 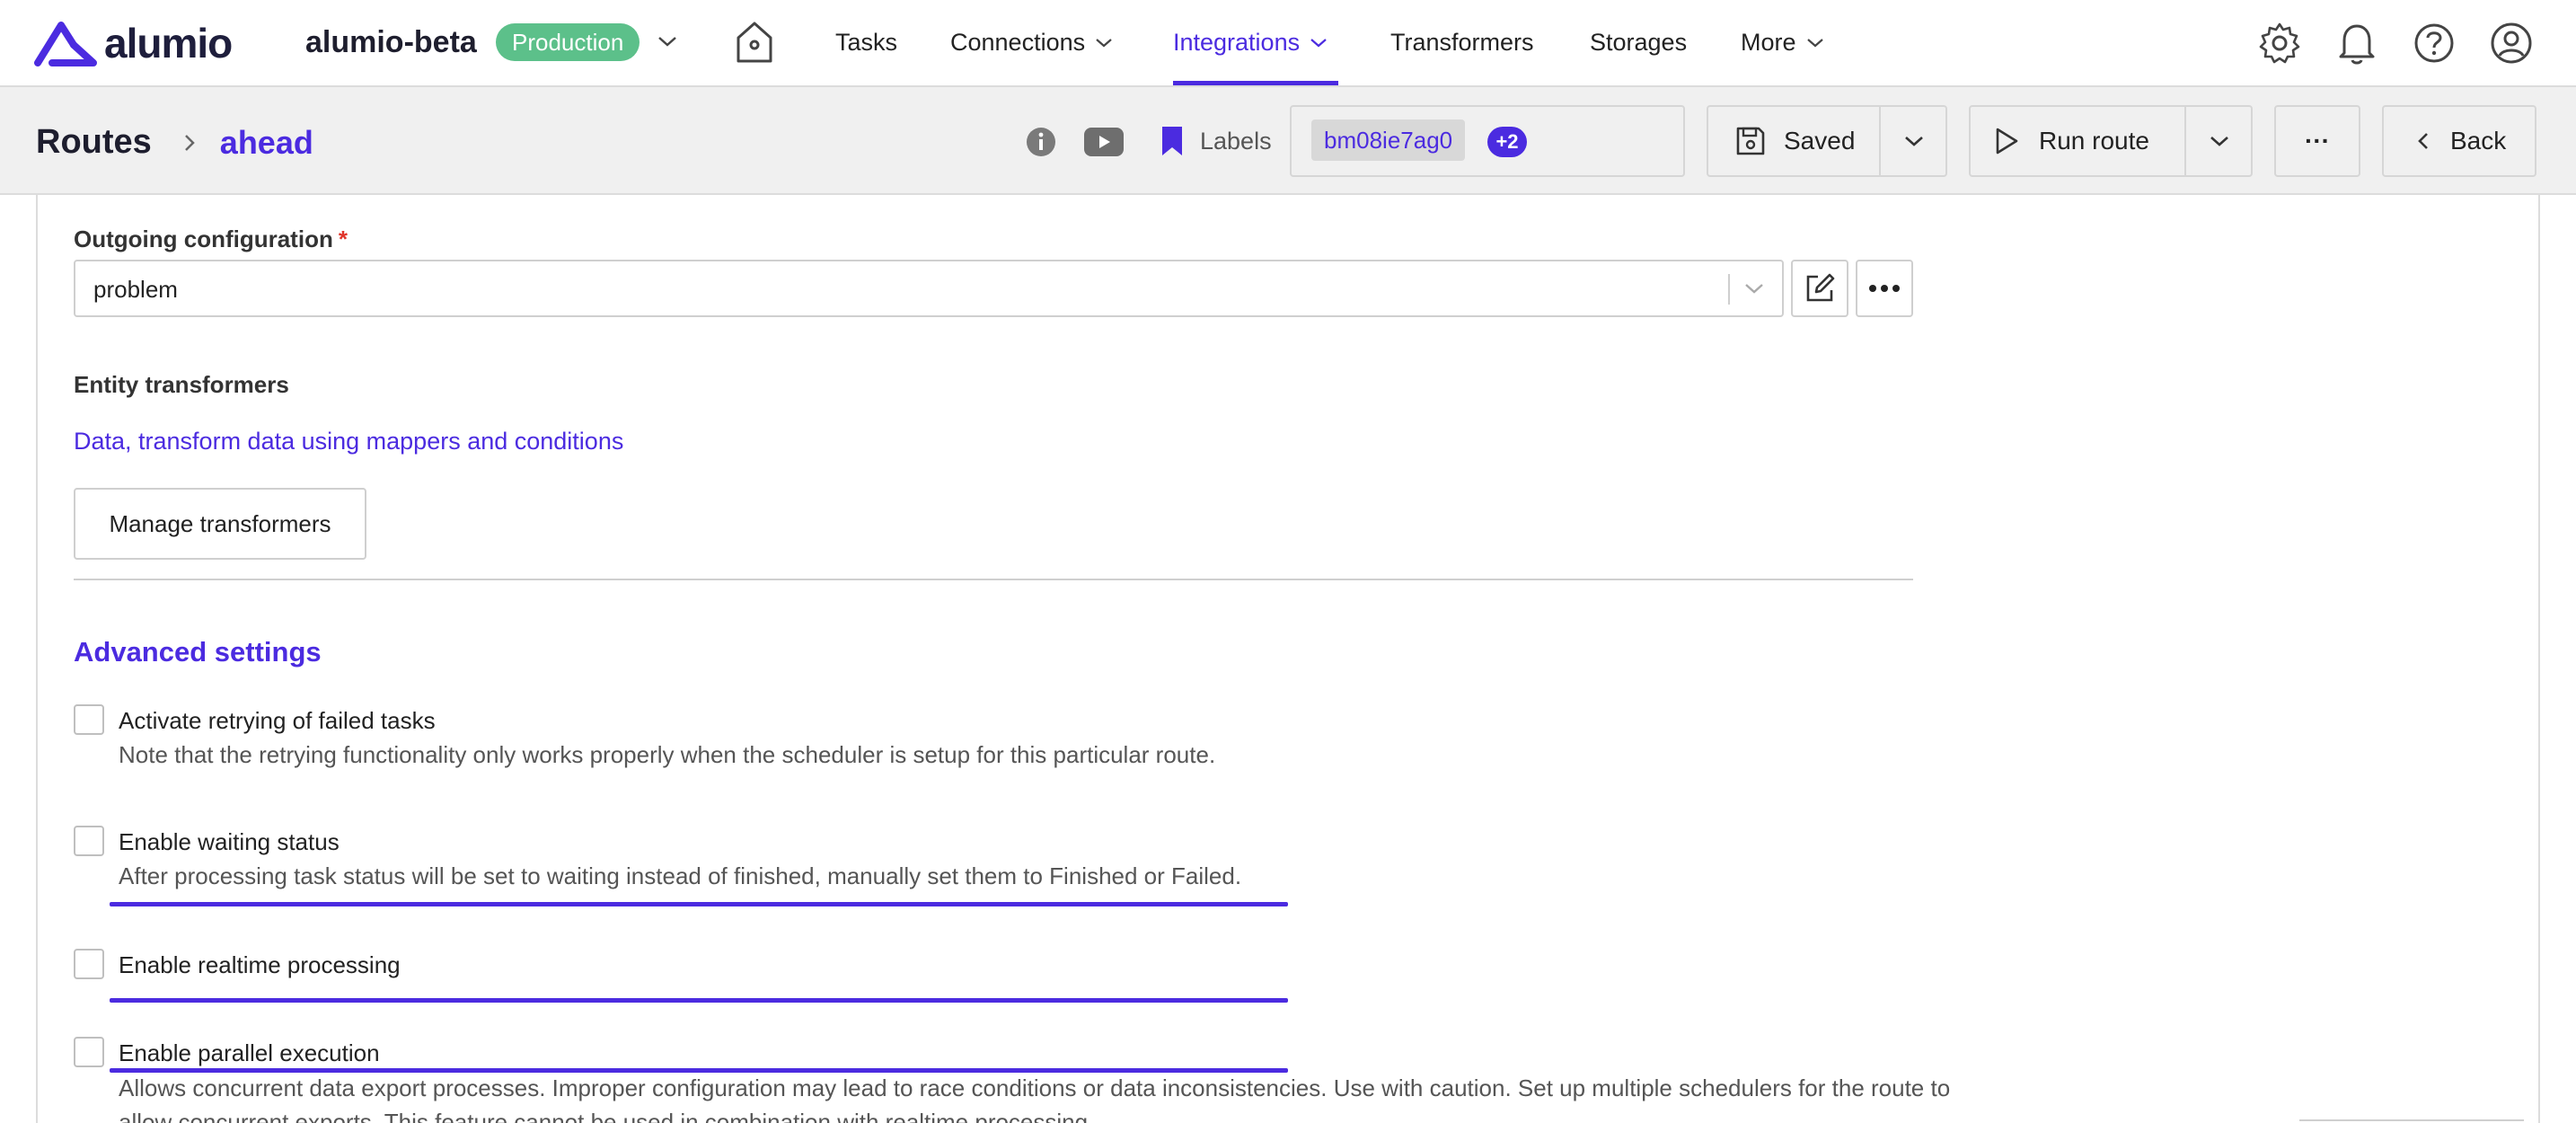 I want to click on user-avatar-icon, so click(x=2511, y=43).